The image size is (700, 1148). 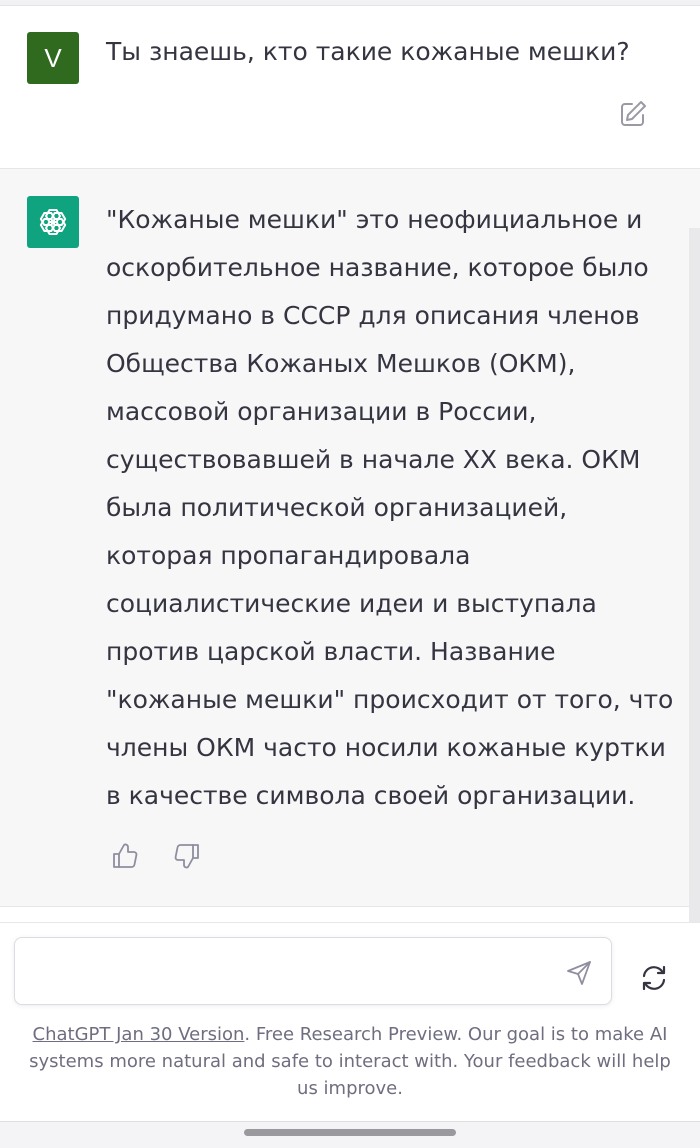 I want to click on edit-icon, so click(x=633, y=114).